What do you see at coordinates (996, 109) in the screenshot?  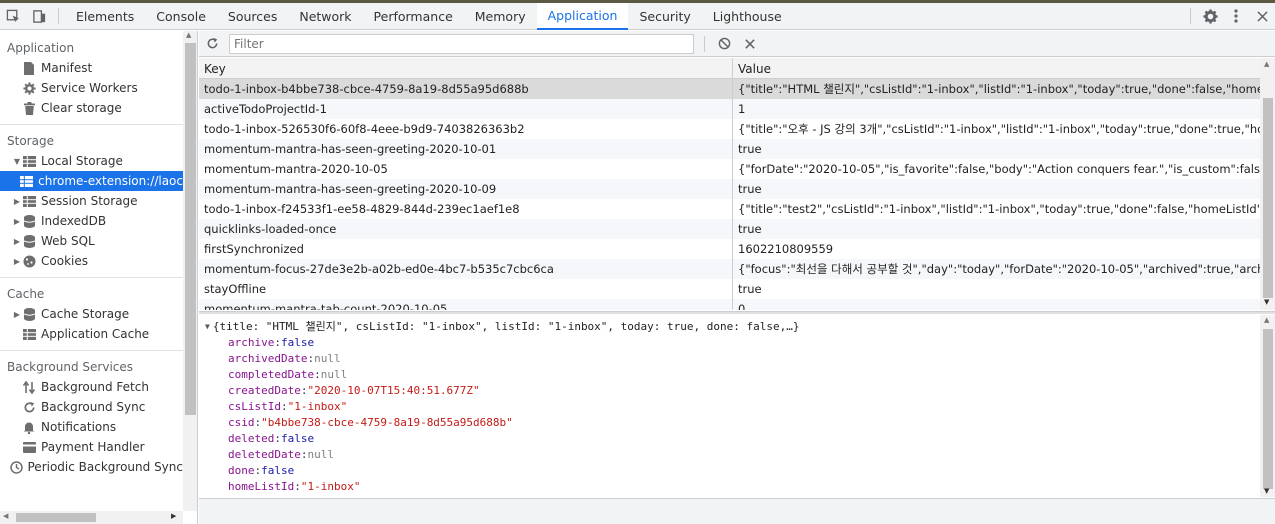 I see `value-cell: 1` at bounding box center [996, 109].